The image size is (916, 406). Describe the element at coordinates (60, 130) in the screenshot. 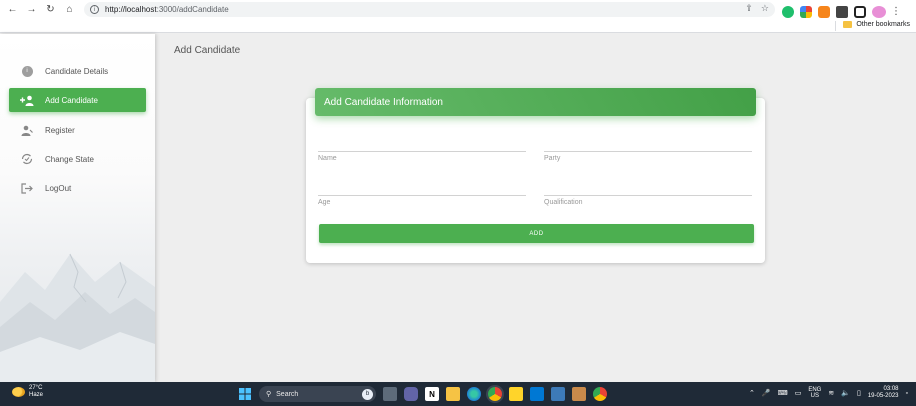

I see `sidebar-item-label: Register` at that location.